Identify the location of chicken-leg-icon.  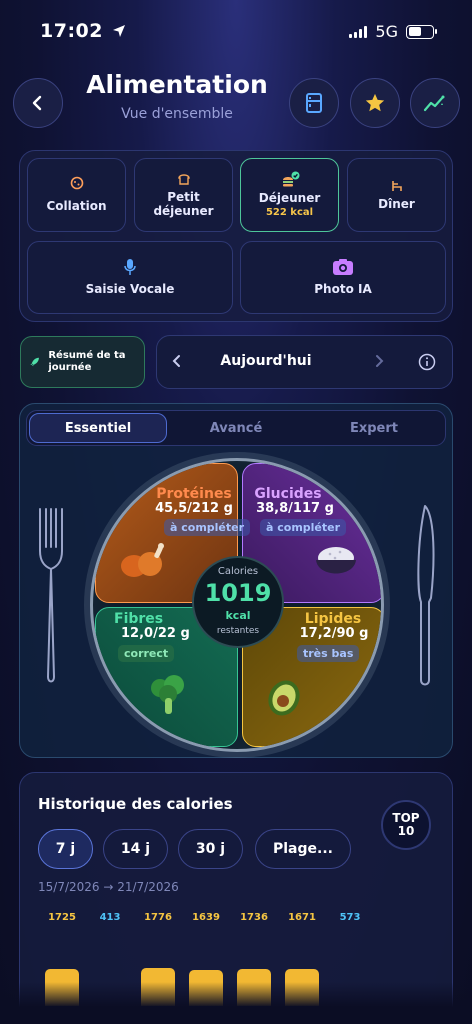
(142, 560).